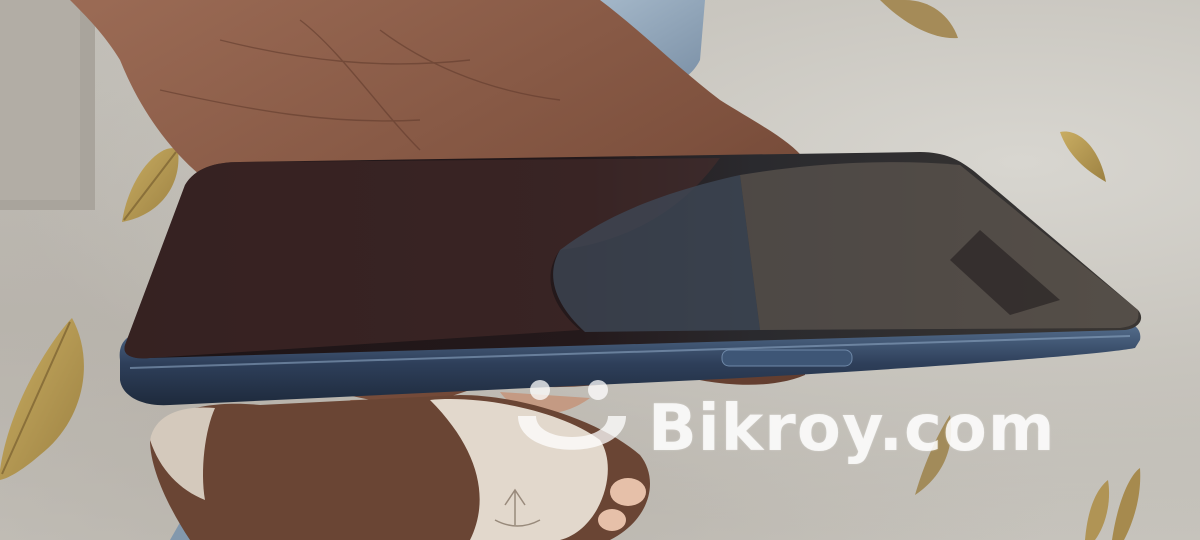 This screenshot has height=540, width=1200. I want to click on dry-leaf-bottom-right, so click(1113, 504).